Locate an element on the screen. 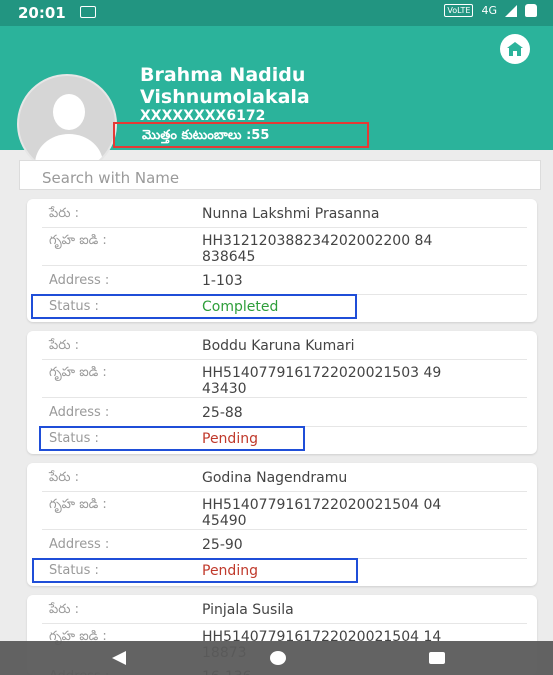  user-name-line2: Vishnumolakala is located at coordinates (225, 97).